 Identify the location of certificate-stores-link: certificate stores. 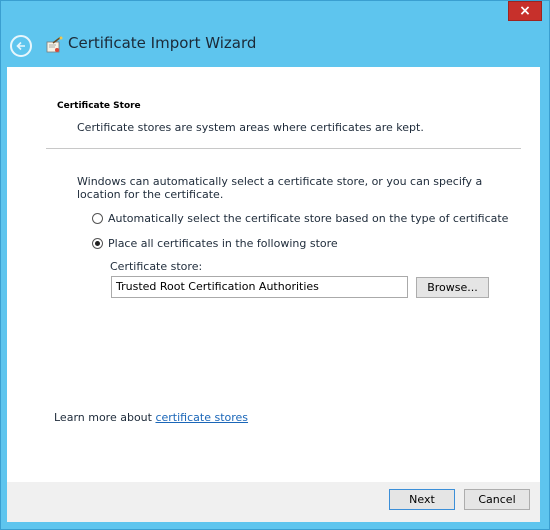
(201, 417).